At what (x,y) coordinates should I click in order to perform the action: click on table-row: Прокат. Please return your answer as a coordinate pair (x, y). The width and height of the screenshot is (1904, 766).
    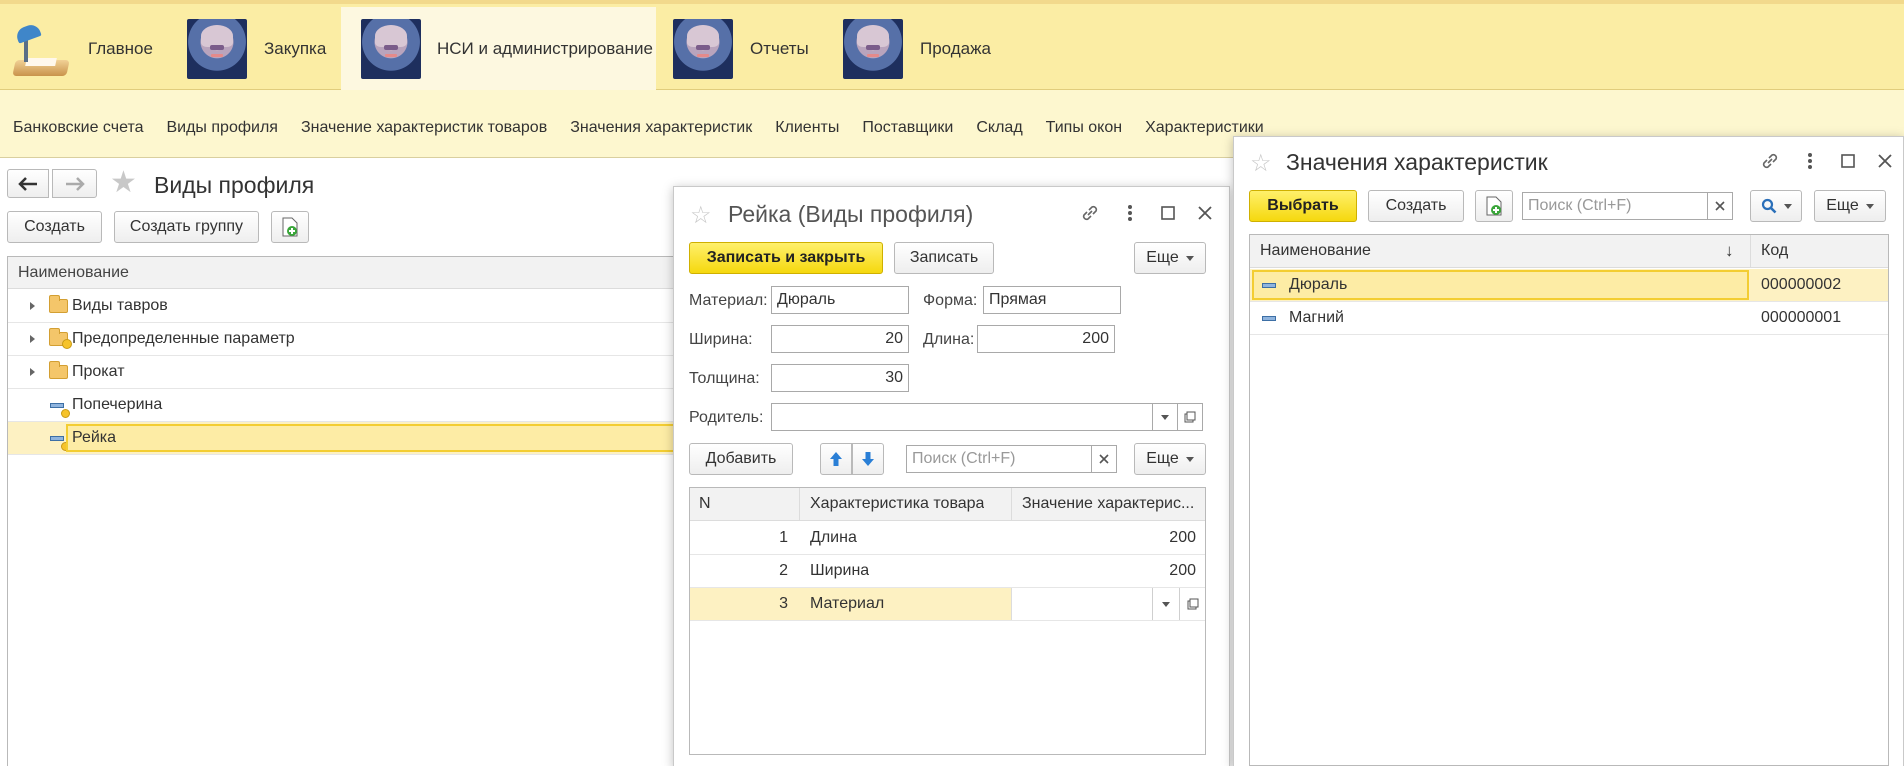
    Looking at the image, I should click on (341, 372).